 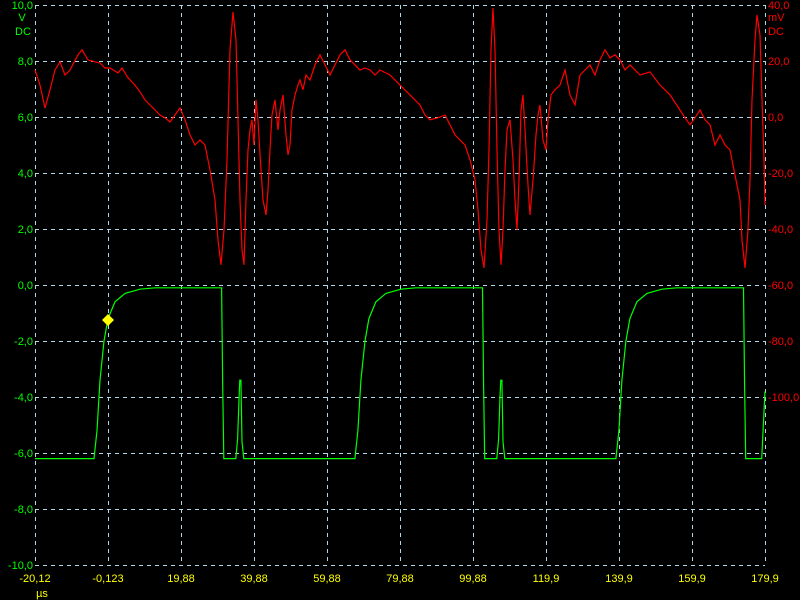 What do you see at coordinates (400, 579) in the screenshot?
I see `x-tick-label: 79,88` at bounding box center [400, 579].